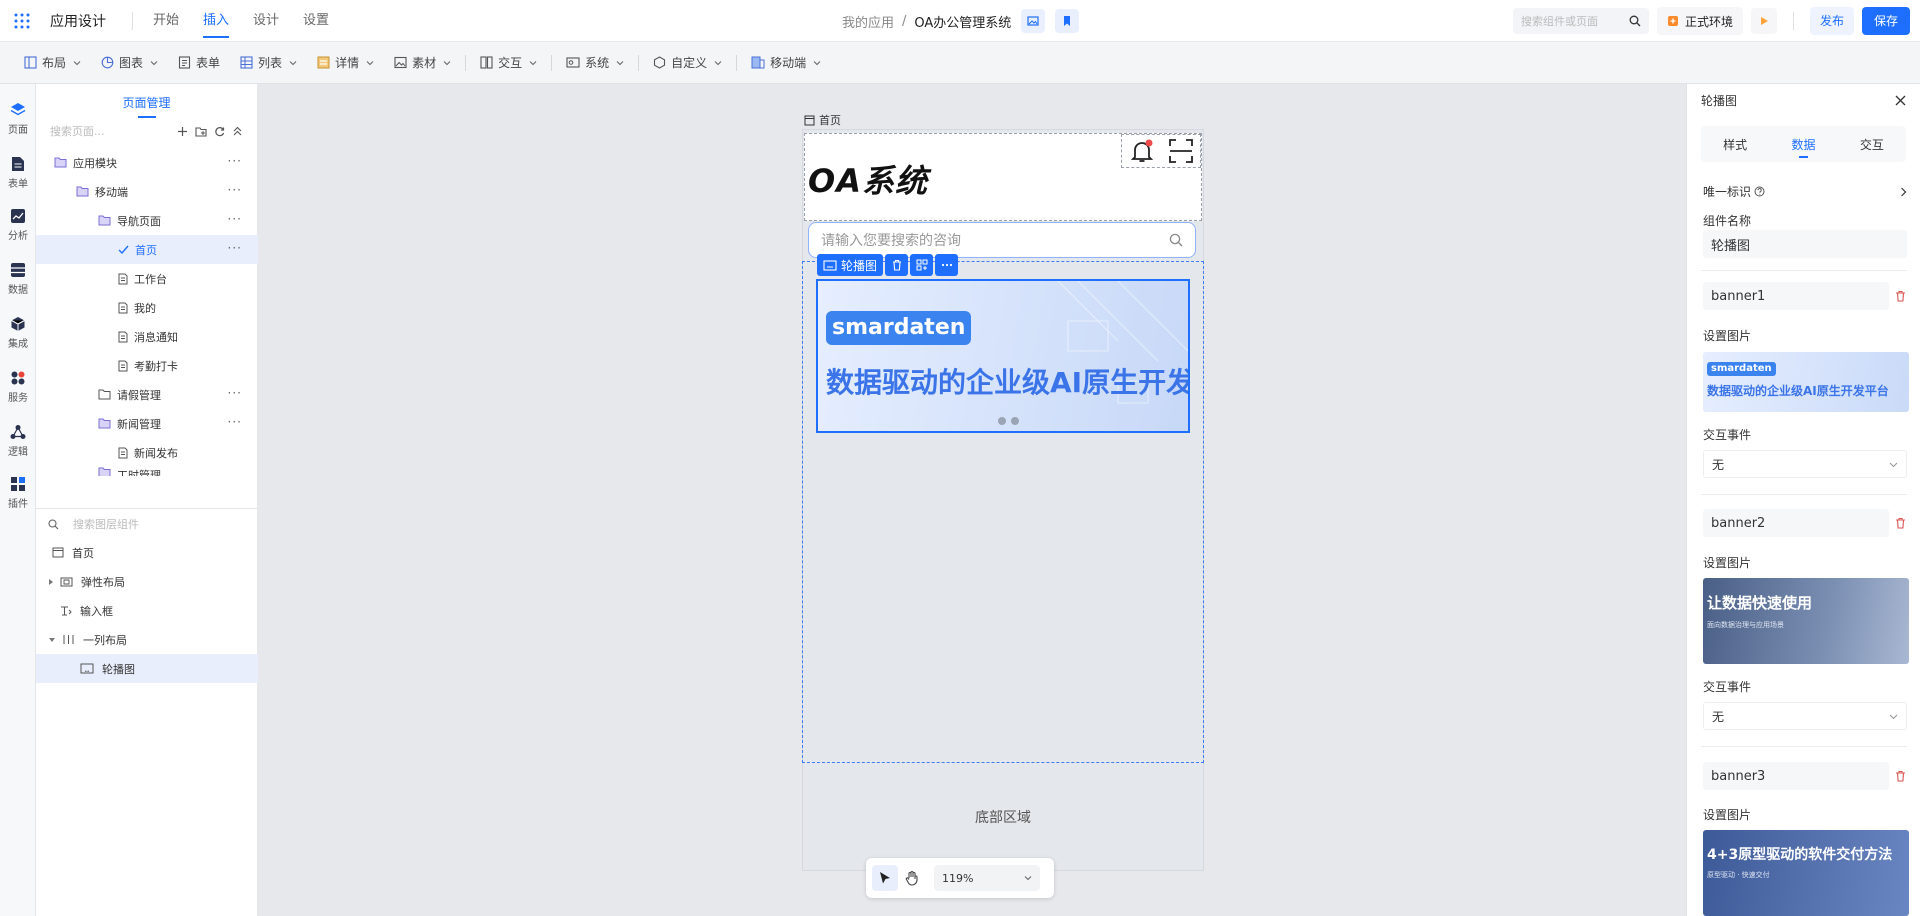 The height and width of the screenshot is (916, 1920). What do you see at coordinates (147, 162) in the screenshot?
I see `tree-item-app-module: 应用模块 ···` at bounding box center [147, 162].